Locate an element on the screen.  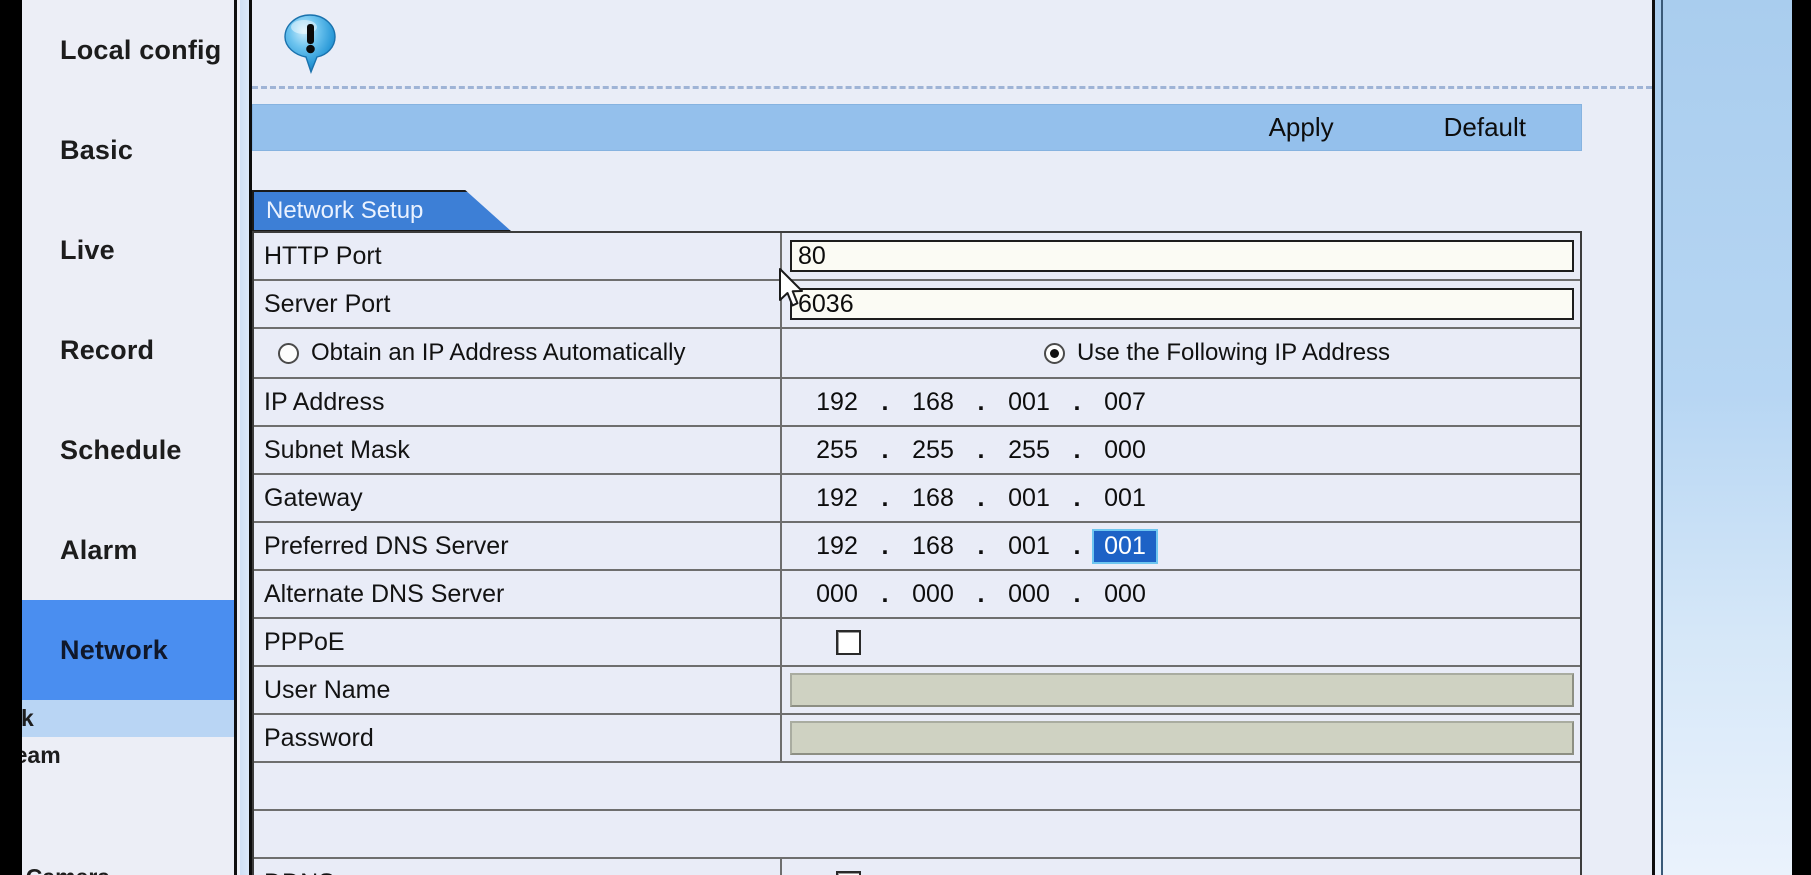
table-row-blank is located at coordinates (917, 835).